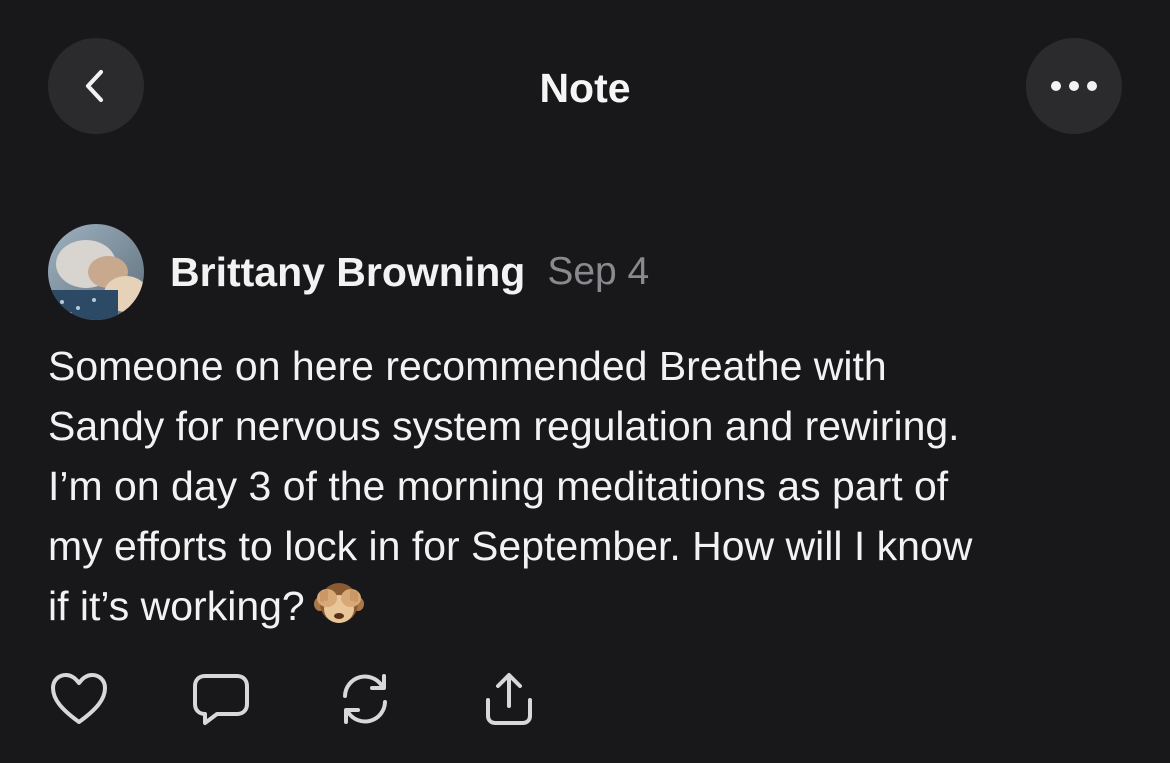 This screenshot has height=763, width=1170. I want to click on post-body-line: Someone on here recommended Breathe with, so click(467, 366).